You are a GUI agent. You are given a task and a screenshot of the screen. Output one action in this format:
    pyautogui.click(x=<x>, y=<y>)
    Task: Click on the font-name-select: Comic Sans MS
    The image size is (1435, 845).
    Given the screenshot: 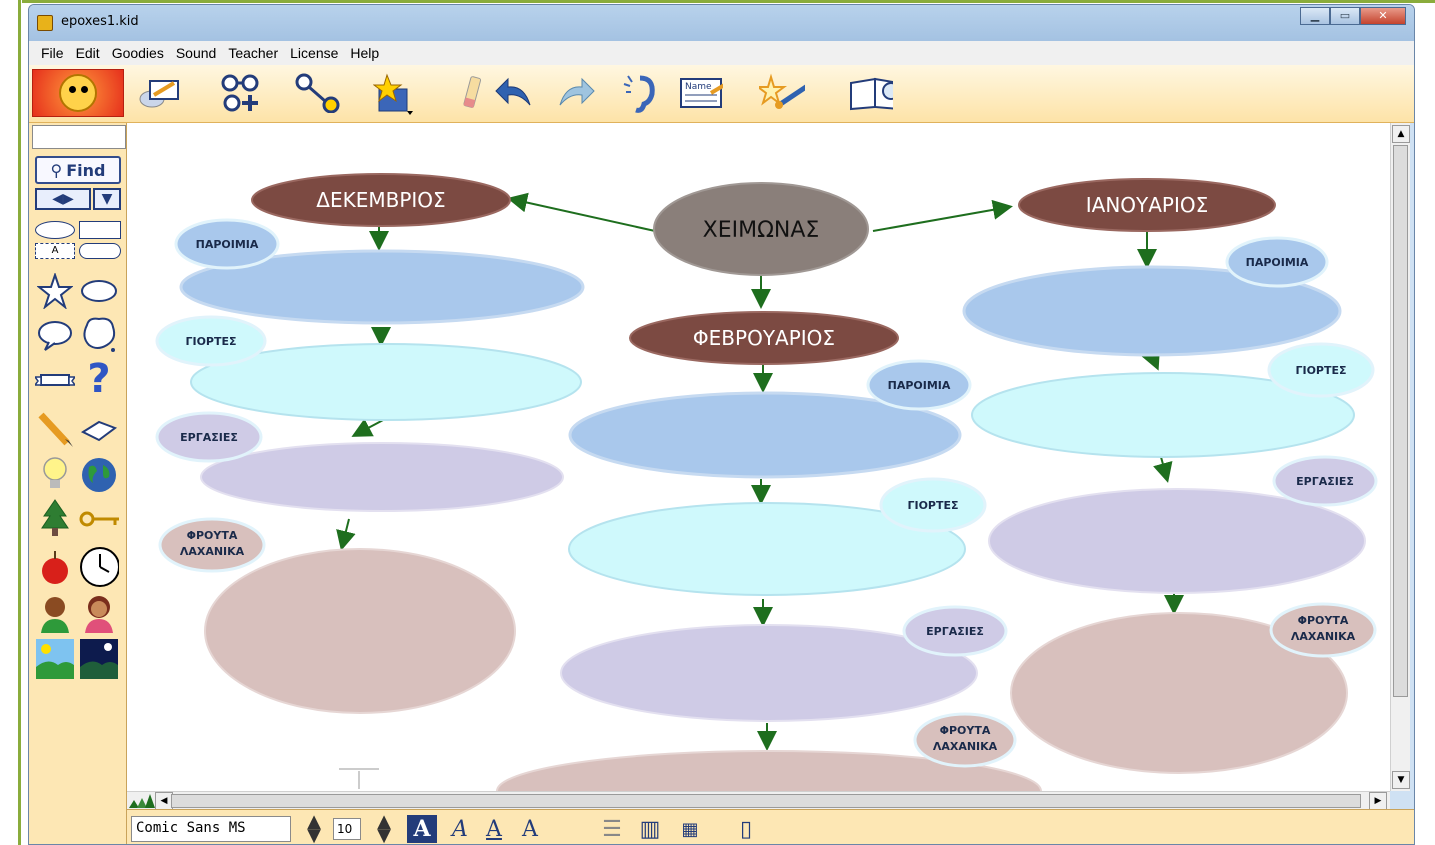 What is the action you would take?
    pyautogui.click(x=211, y=829)
    